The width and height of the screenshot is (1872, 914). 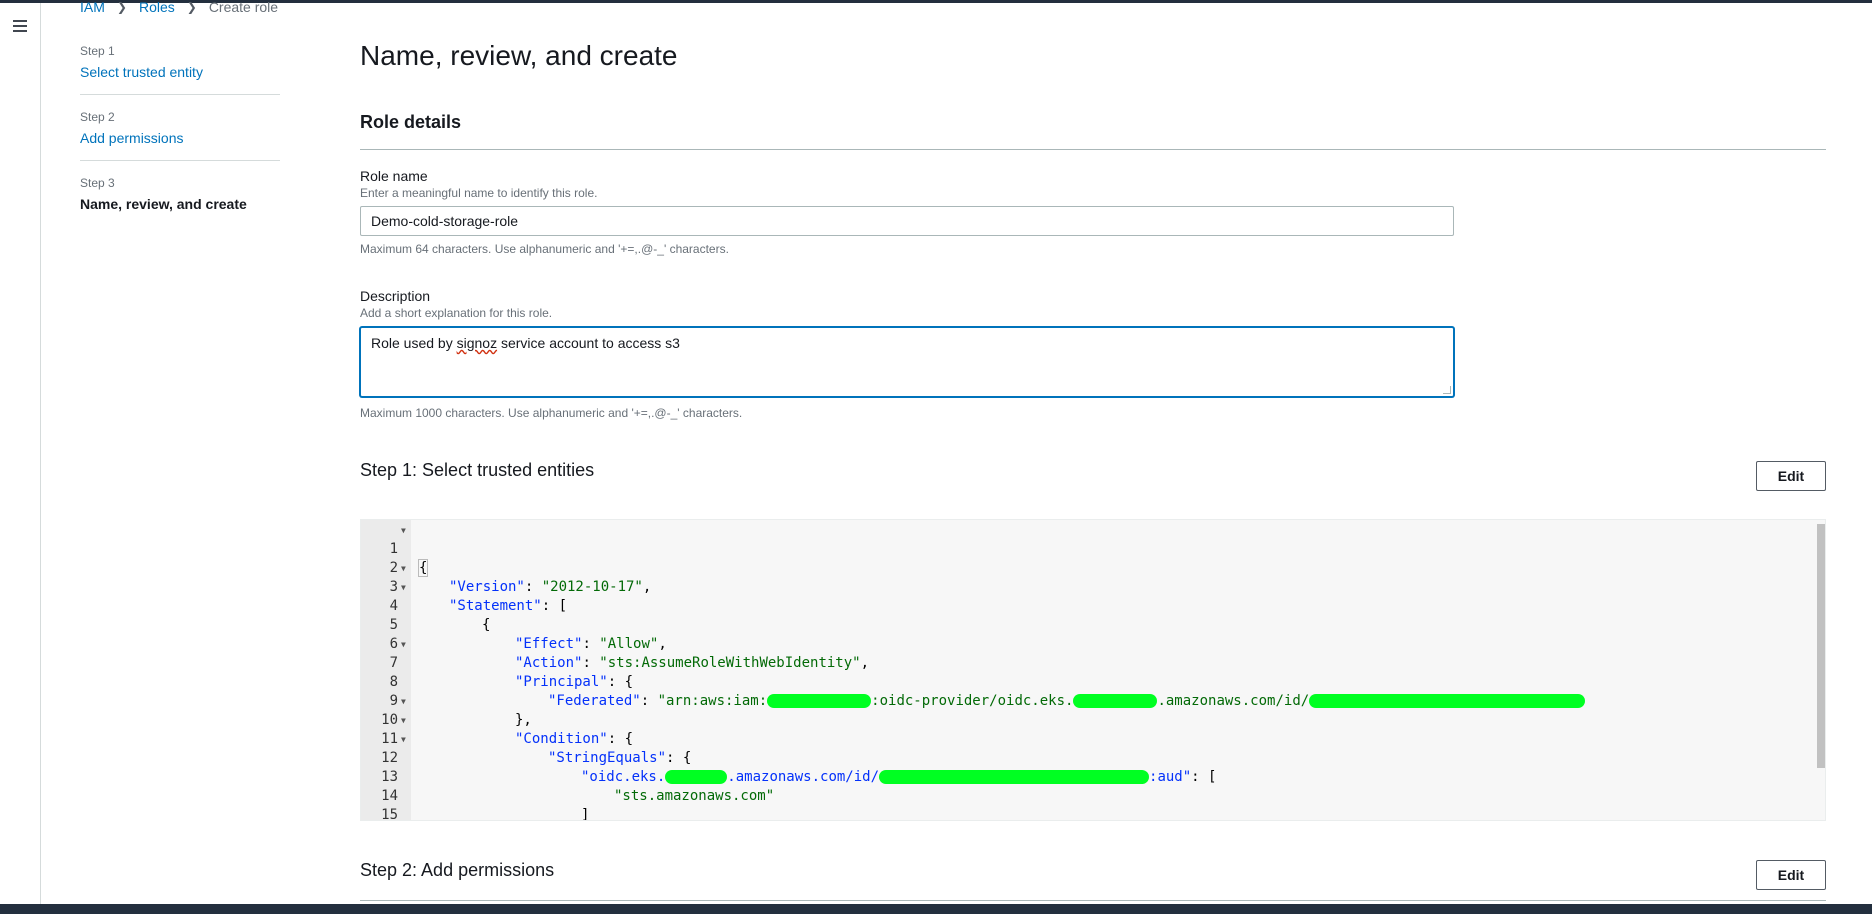 I want to click on step1-edit-button: Edit, so click(x=1791, y=476).